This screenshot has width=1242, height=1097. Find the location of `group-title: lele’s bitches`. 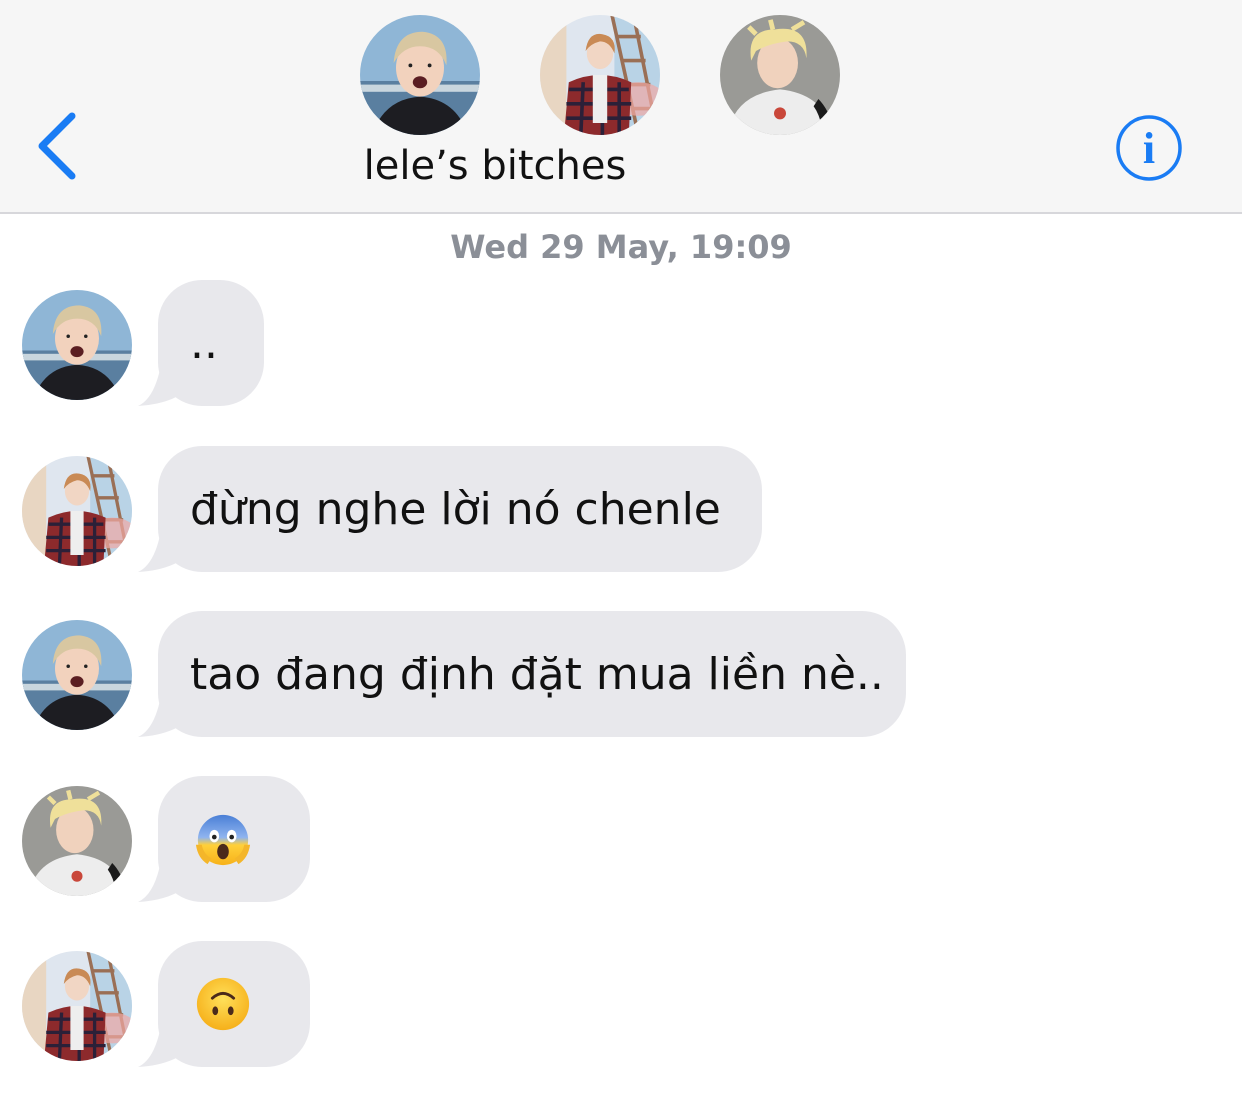

group-title: lele’s bitches is located at coordinates (495, 166).